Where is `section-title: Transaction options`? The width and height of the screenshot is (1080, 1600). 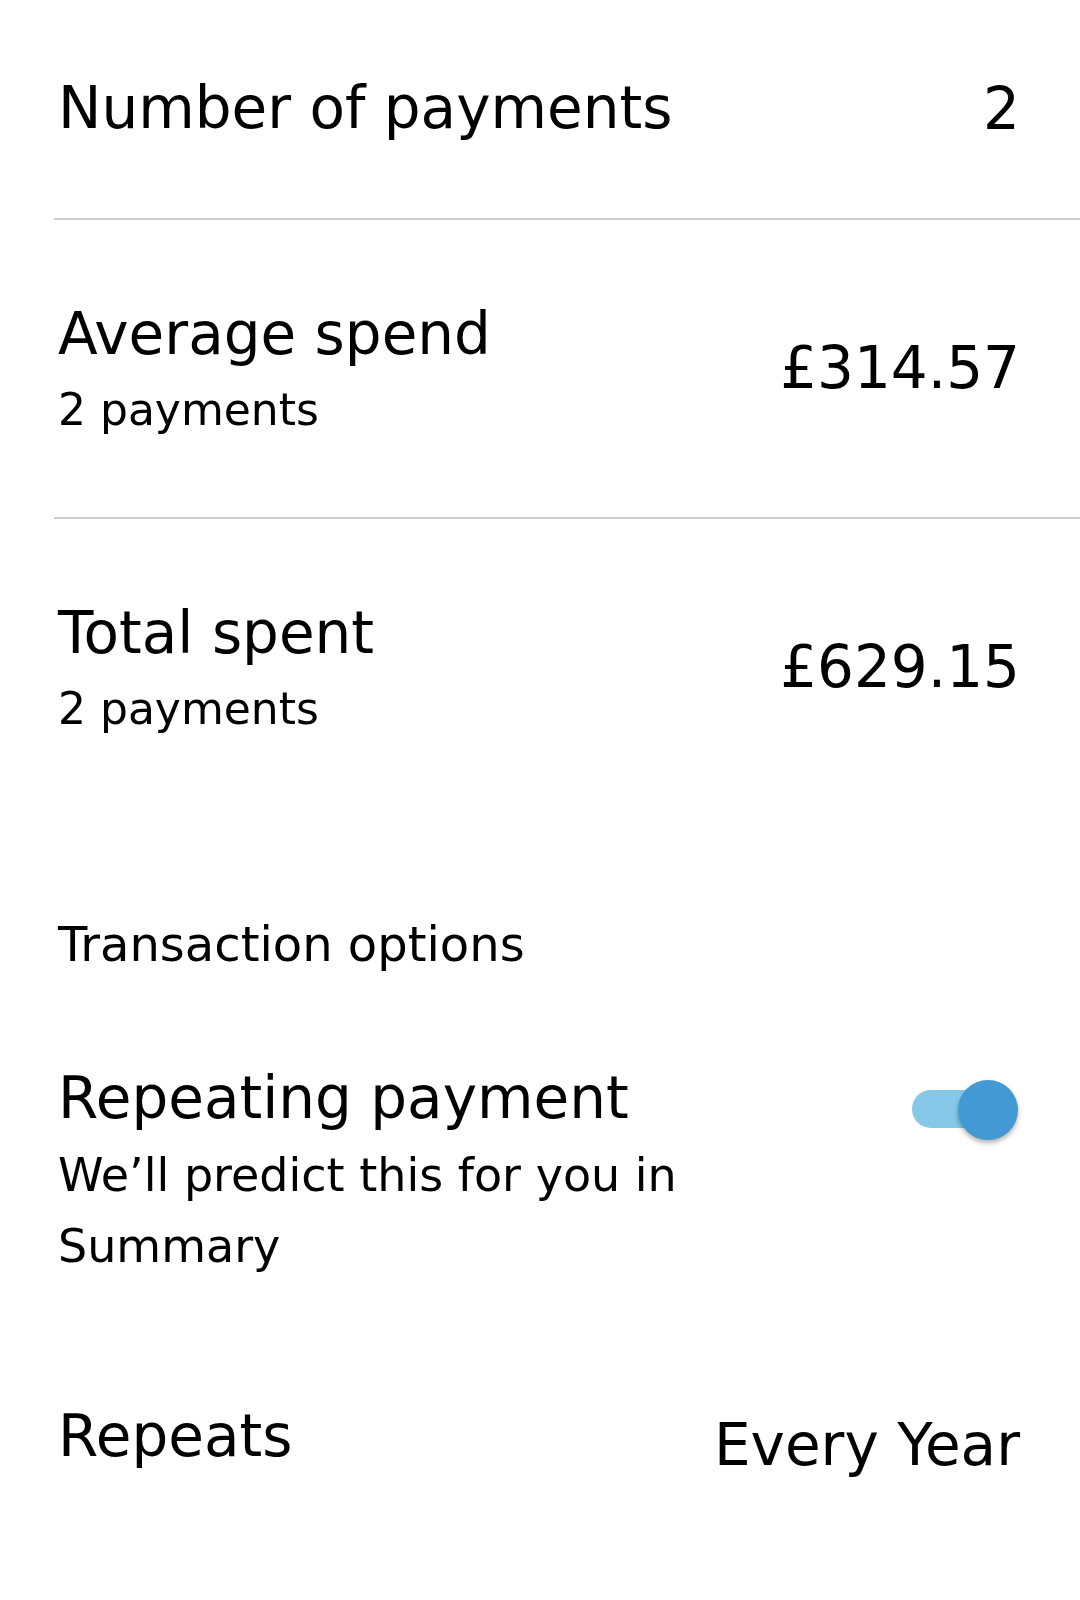 section-title: Transaction options is located at coordinates (291, 944).